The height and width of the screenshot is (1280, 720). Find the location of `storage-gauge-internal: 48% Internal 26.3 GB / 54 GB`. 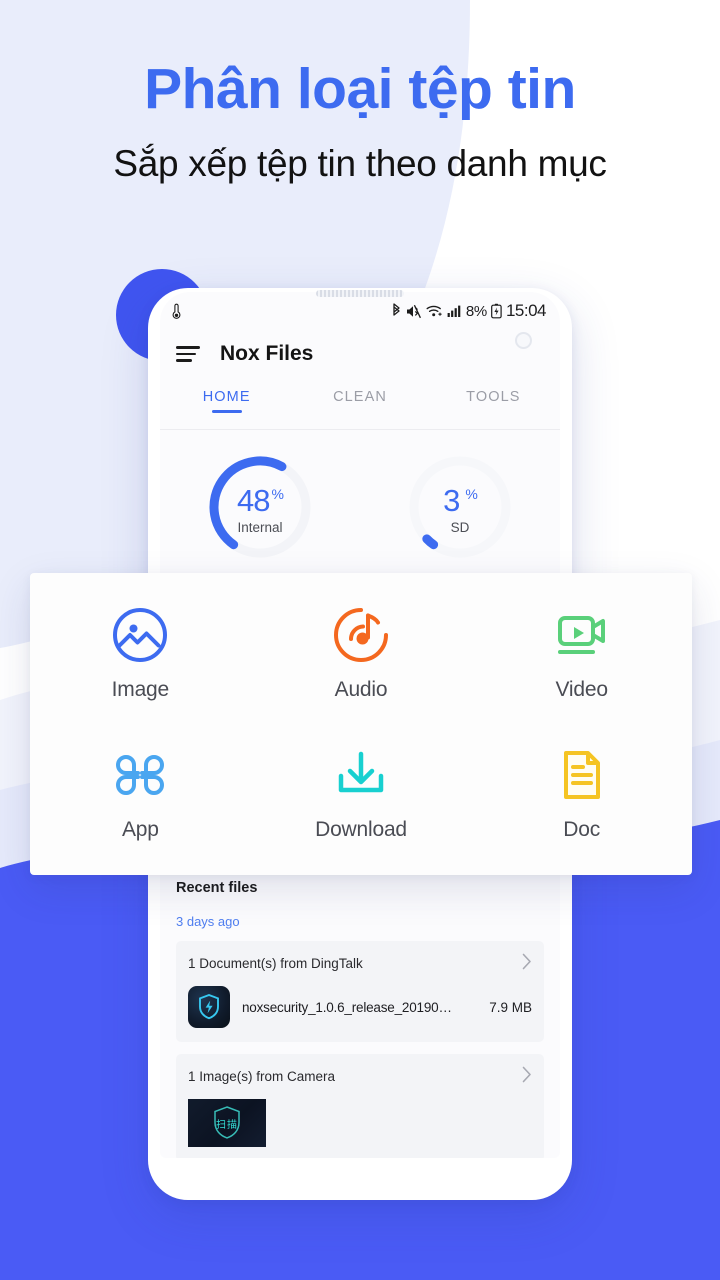

storage-gauge-internal: 48% Internal 26.3 GB / 54 GB is located at coordinates (260, 519).